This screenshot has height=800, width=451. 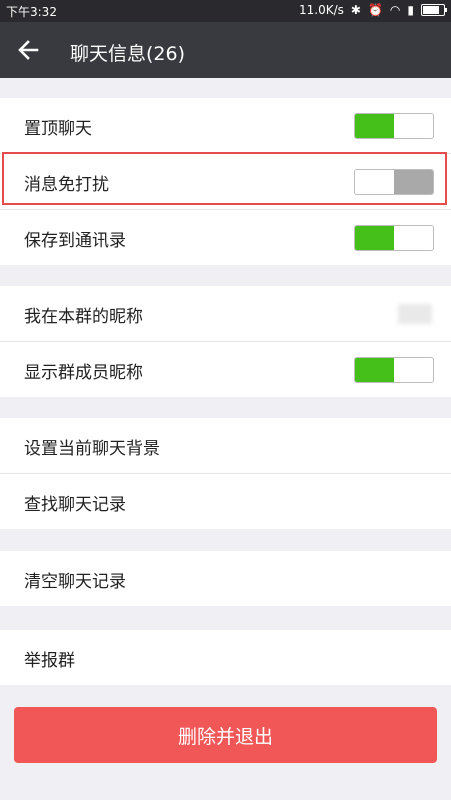 What do you see at coordinates (58, 129) in the screenshot?
I see `pin-chat-label: 置顶聊天` at bounding box center [58, 129].